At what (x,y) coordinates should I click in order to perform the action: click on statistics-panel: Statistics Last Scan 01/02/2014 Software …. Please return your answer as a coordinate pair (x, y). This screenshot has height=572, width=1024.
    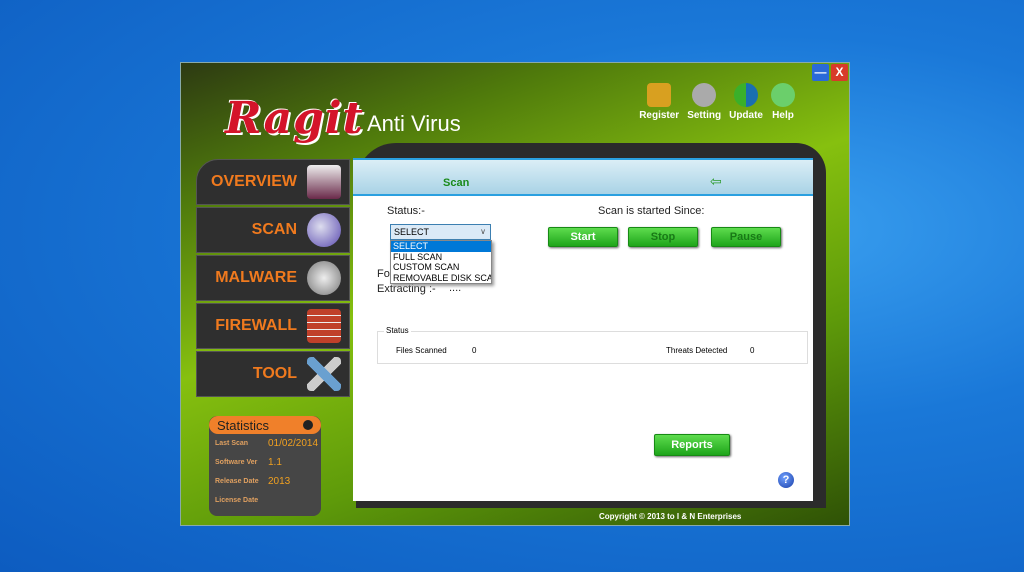
    Looking at the image, I should click on (265, 466).